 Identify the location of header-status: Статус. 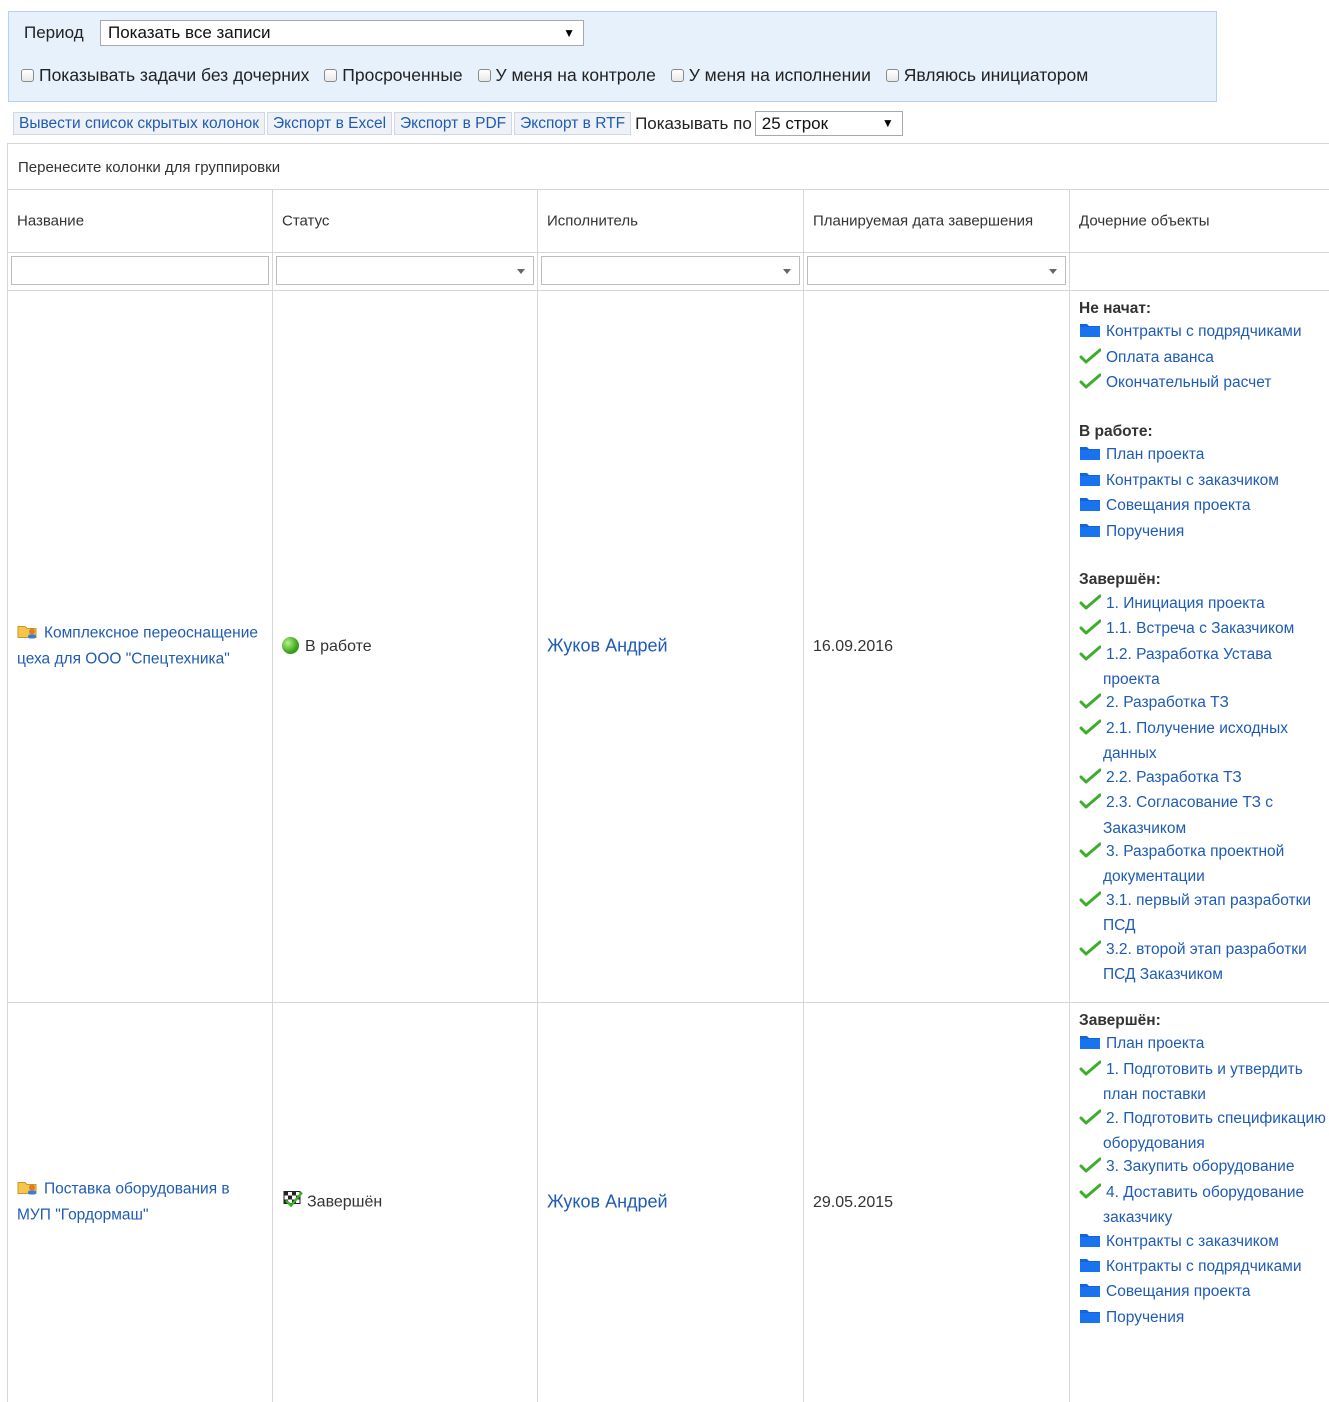
(404, 221).